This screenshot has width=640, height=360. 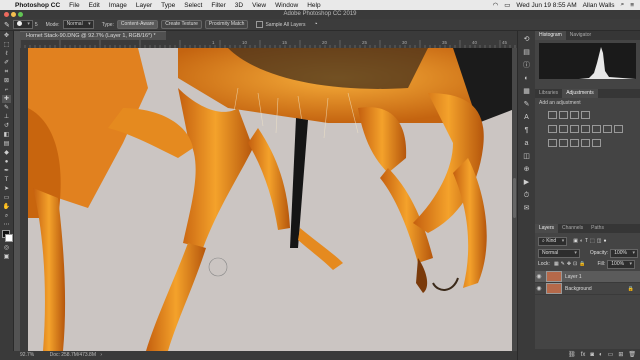 I want to click on spotlight-icon: ⌕, so click(x=623, y=5).